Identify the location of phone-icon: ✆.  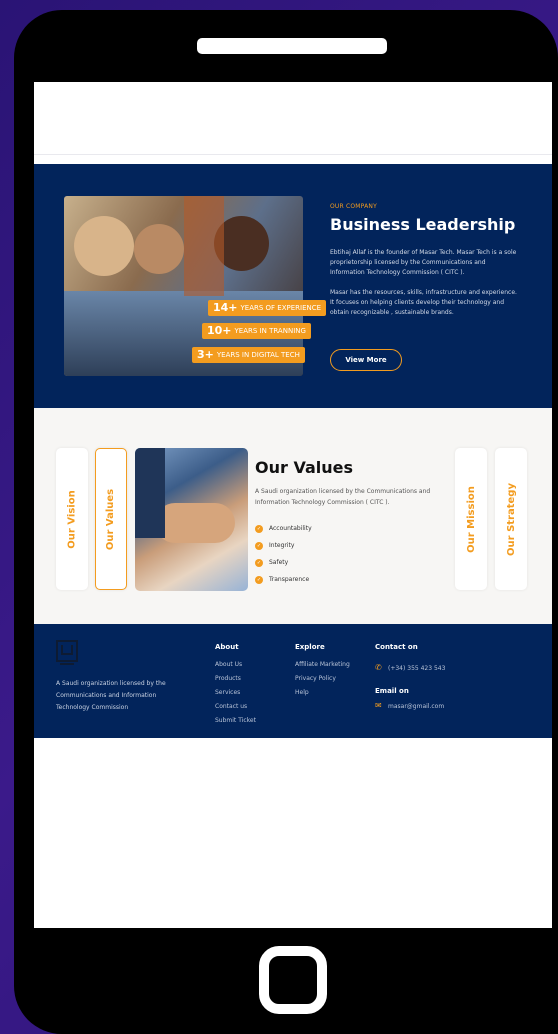
(378, 667).